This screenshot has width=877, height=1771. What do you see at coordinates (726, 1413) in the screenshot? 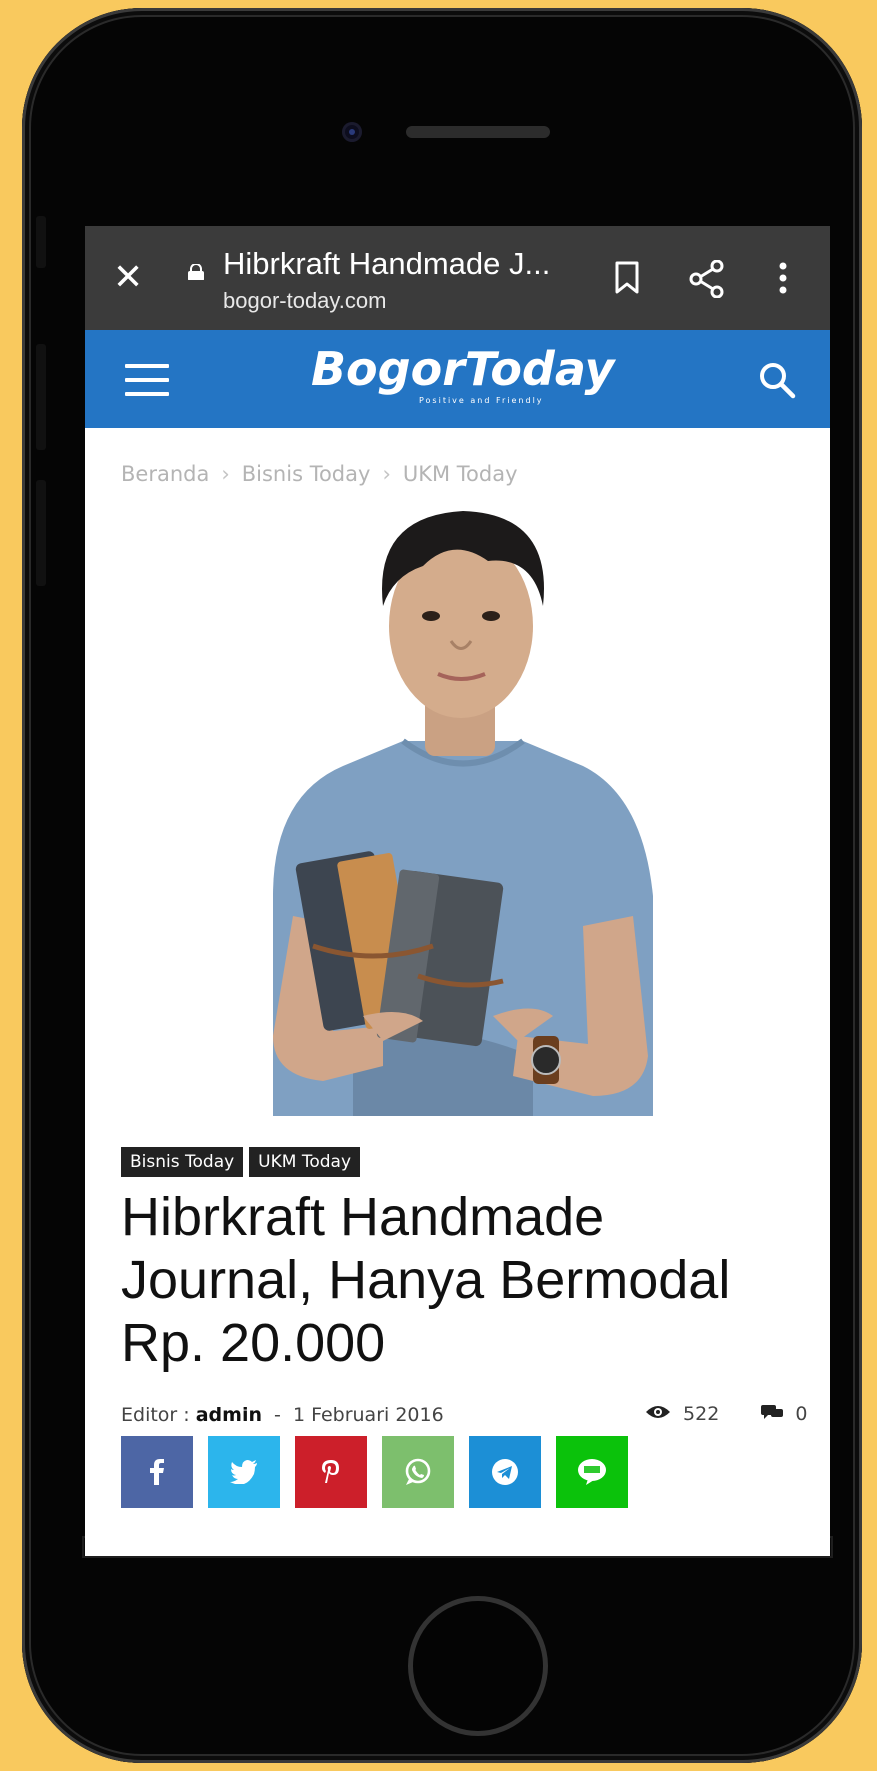
I see `article-stats: 522 0` at bounding box center [726, 1413].